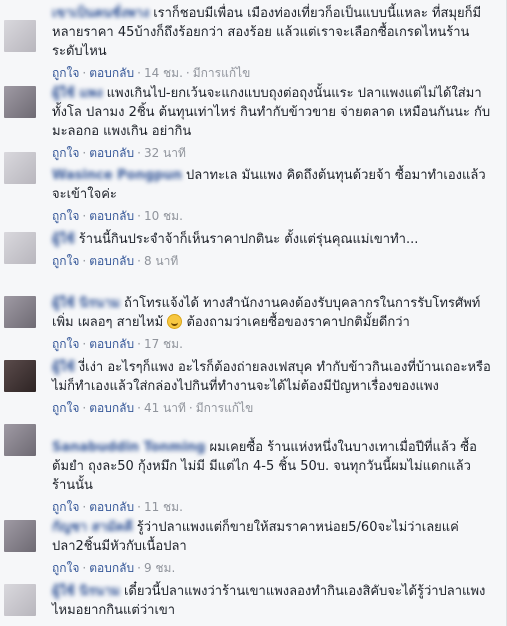  Describe the element at coordinates (163, 216) in the screenshot. I see `comment-time: 10 ชม.` at that location.